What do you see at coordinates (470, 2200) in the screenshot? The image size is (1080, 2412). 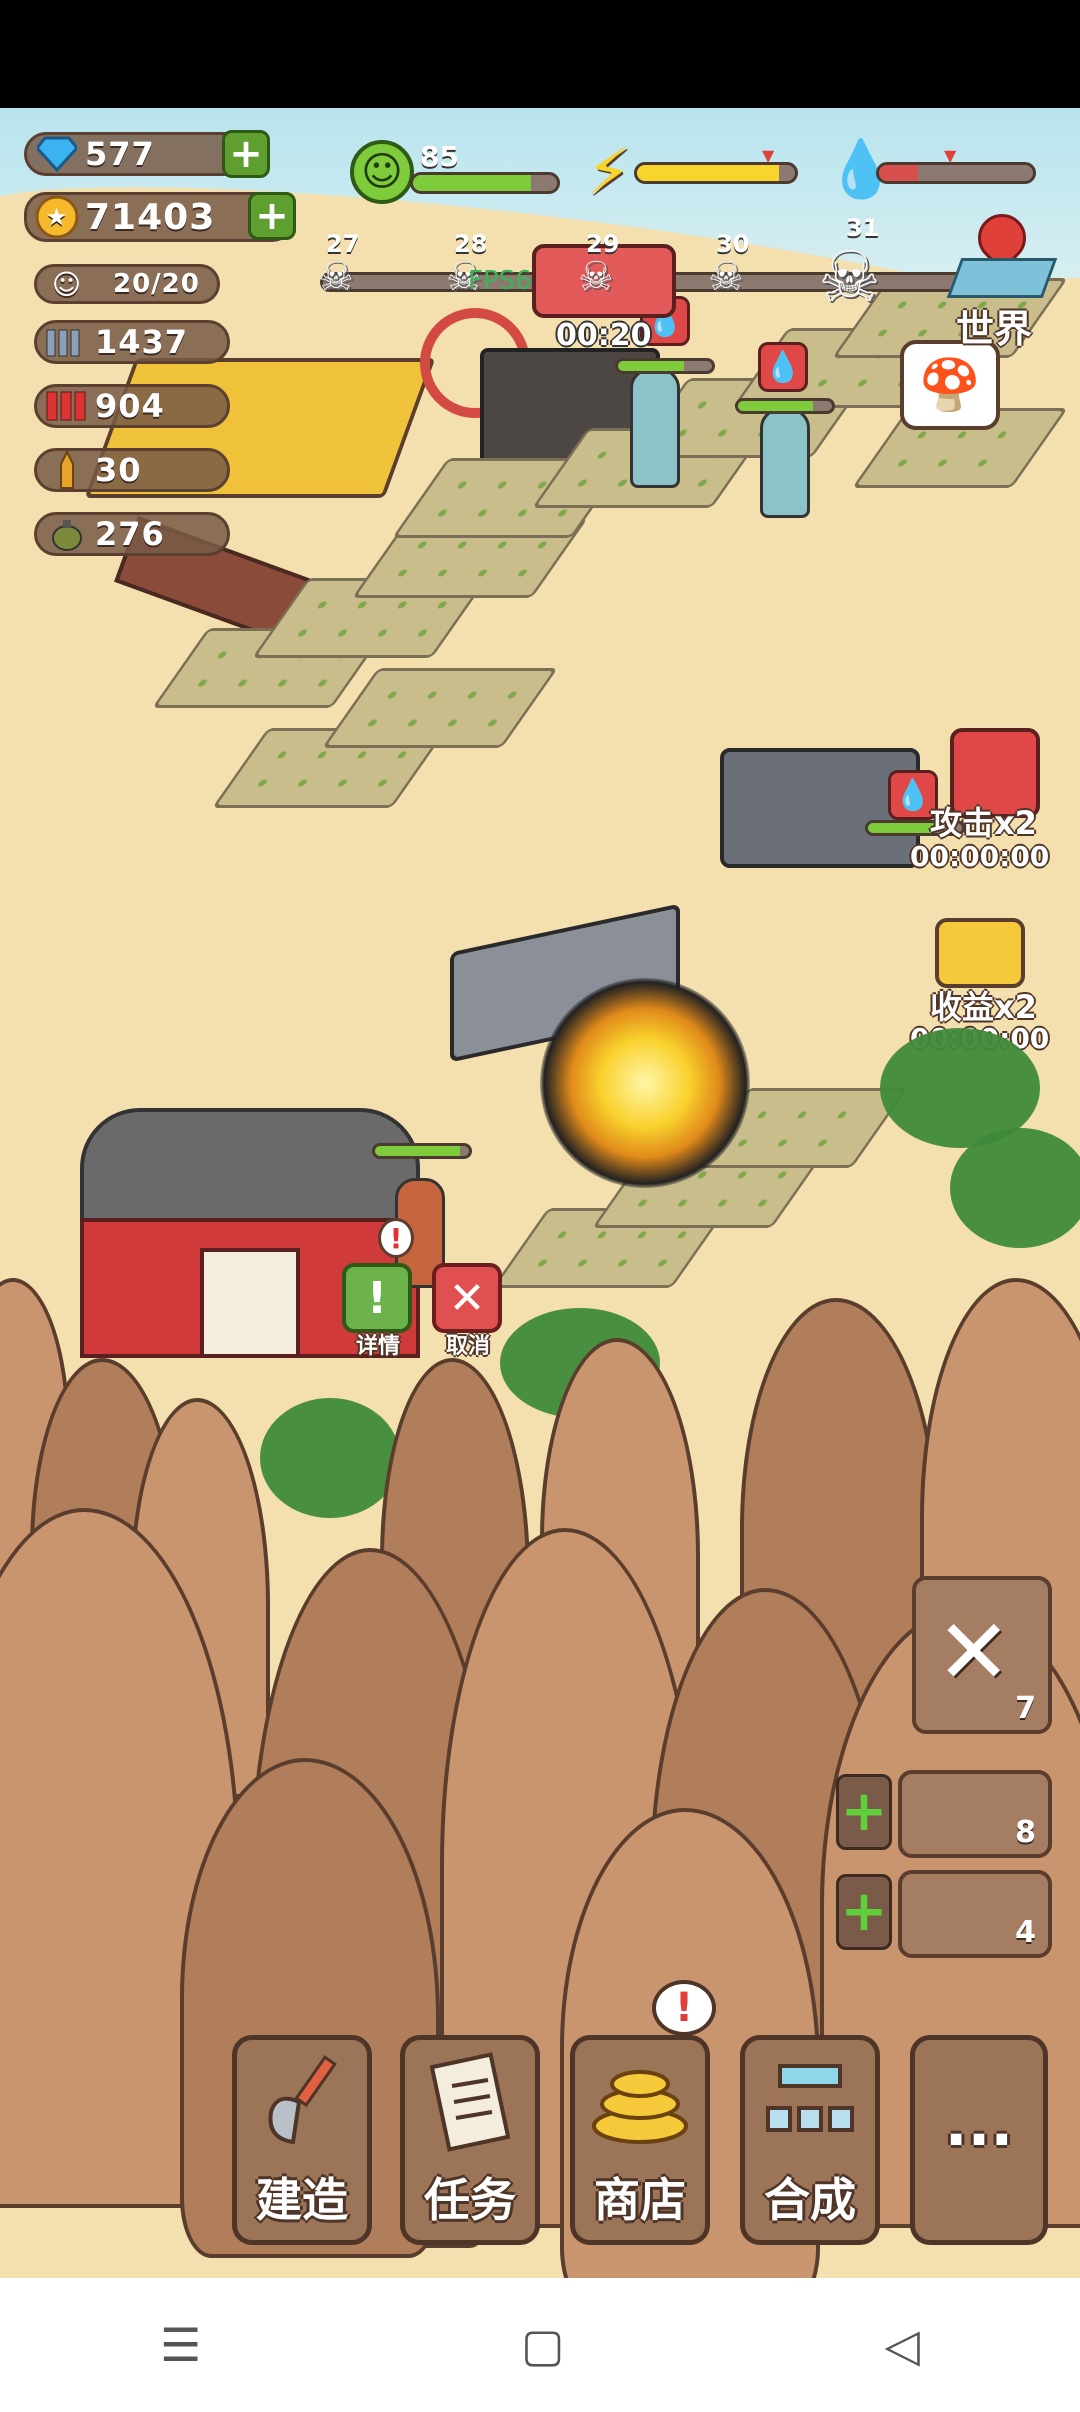 I see `tasks-label: 任务` at bounding box center [470, 2200].